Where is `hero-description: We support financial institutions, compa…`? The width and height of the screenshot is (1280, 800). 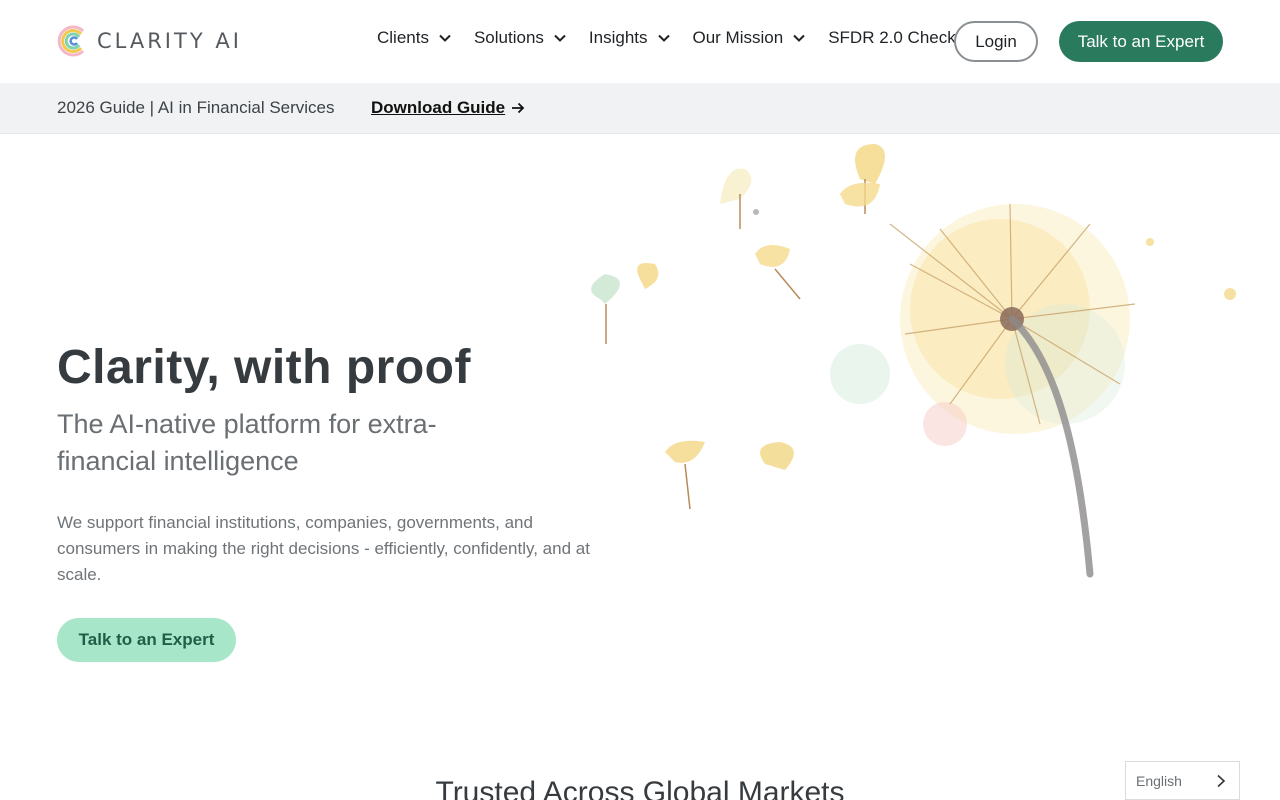 hero-description: We support financial institutions, compa… is located at coordinates (323, 548).